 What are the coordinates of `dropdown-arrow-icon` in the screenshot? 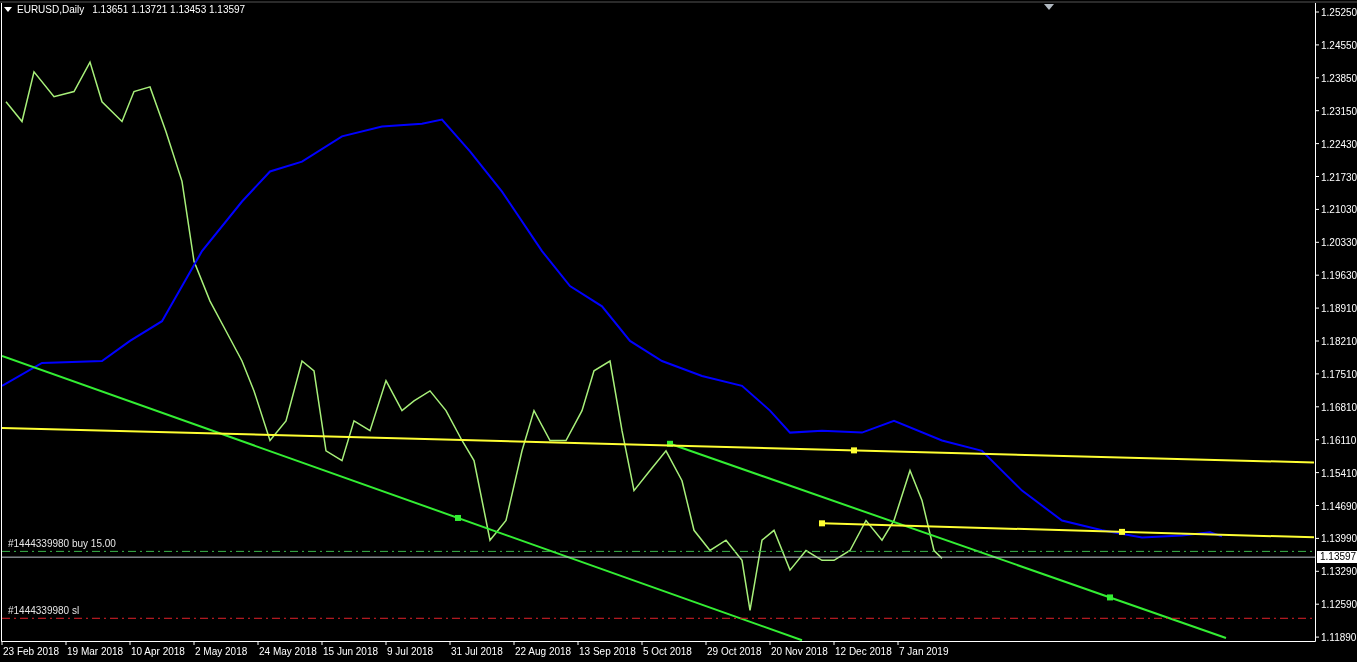 It's located at (8, 10).